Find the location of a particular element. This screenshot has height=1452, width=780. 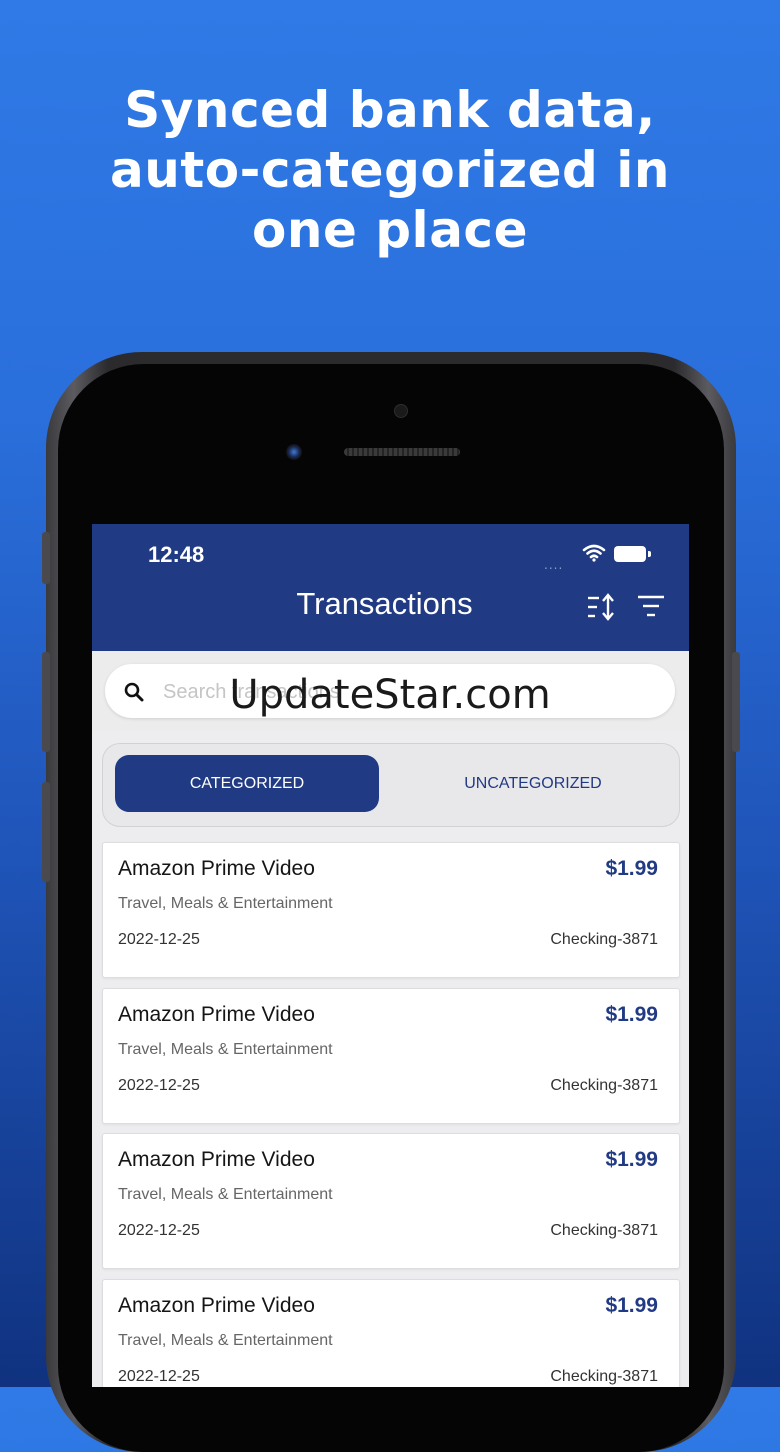

earpiece-speaker is located at coordinates (402, 452).